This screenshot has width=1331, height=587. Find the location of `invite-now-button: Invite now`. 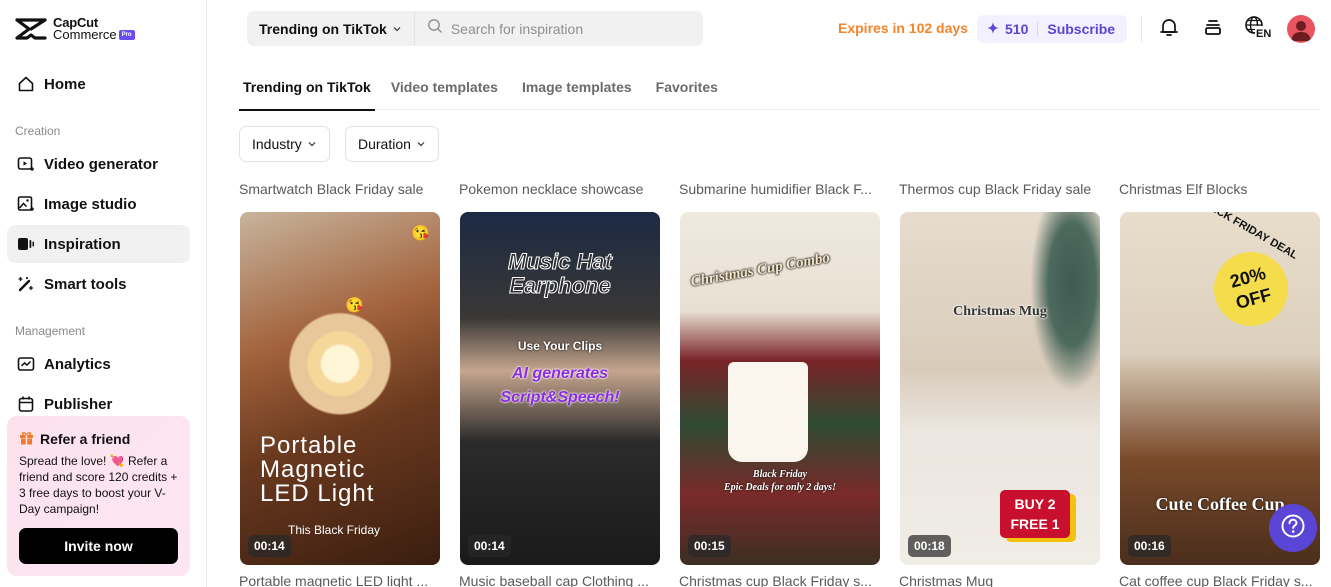

invite-now-button: Invite now is located at coordinates (98, 546).